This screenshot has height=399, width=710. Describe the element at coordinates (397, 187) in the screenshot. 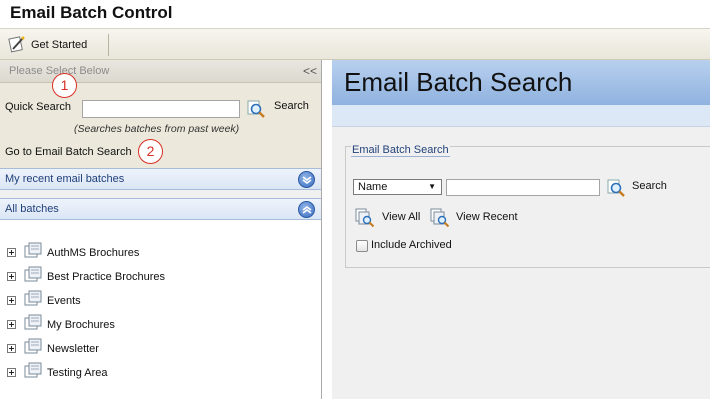

I see `search-field-select: Name ▼` at that location.